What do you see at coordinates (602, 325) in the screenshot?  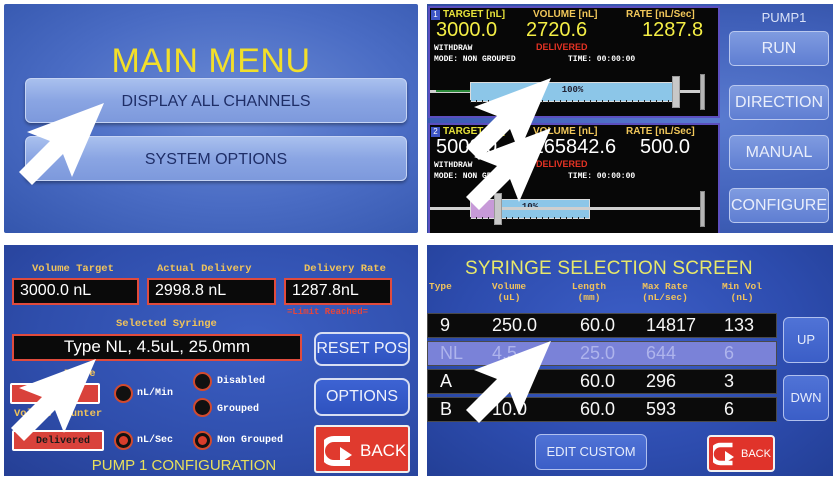 I see `syringe-row: 9 250.0 60.0 14817 133` at bounding box center [602, 325].